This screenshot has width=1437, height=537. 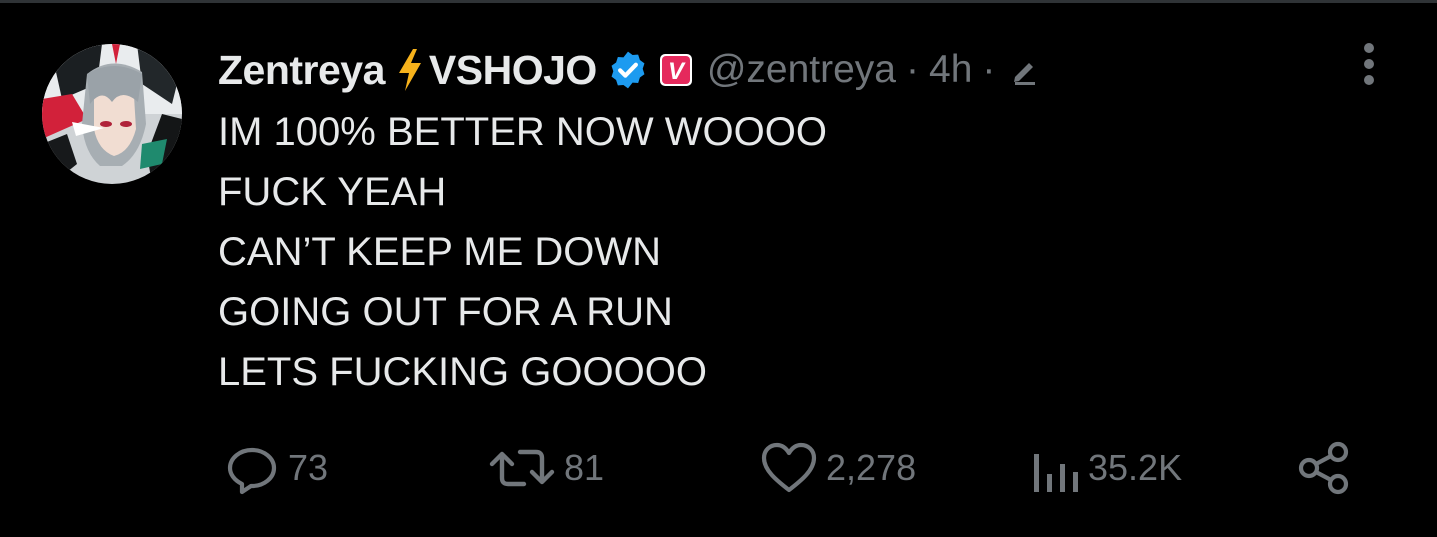 I want to click on edited-pencil-icon, so click(x=1024, y=70).